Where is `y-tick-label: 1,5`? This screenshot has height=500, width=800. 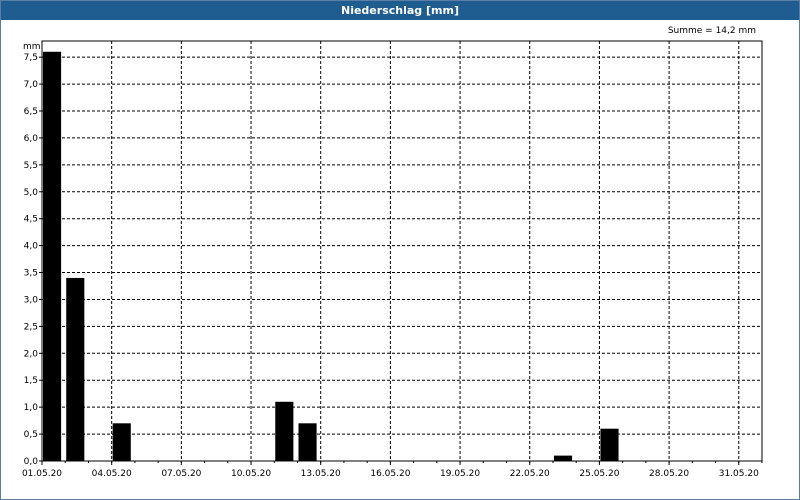 y-tick-label: 1,5 is located at coordinates (31, 381).